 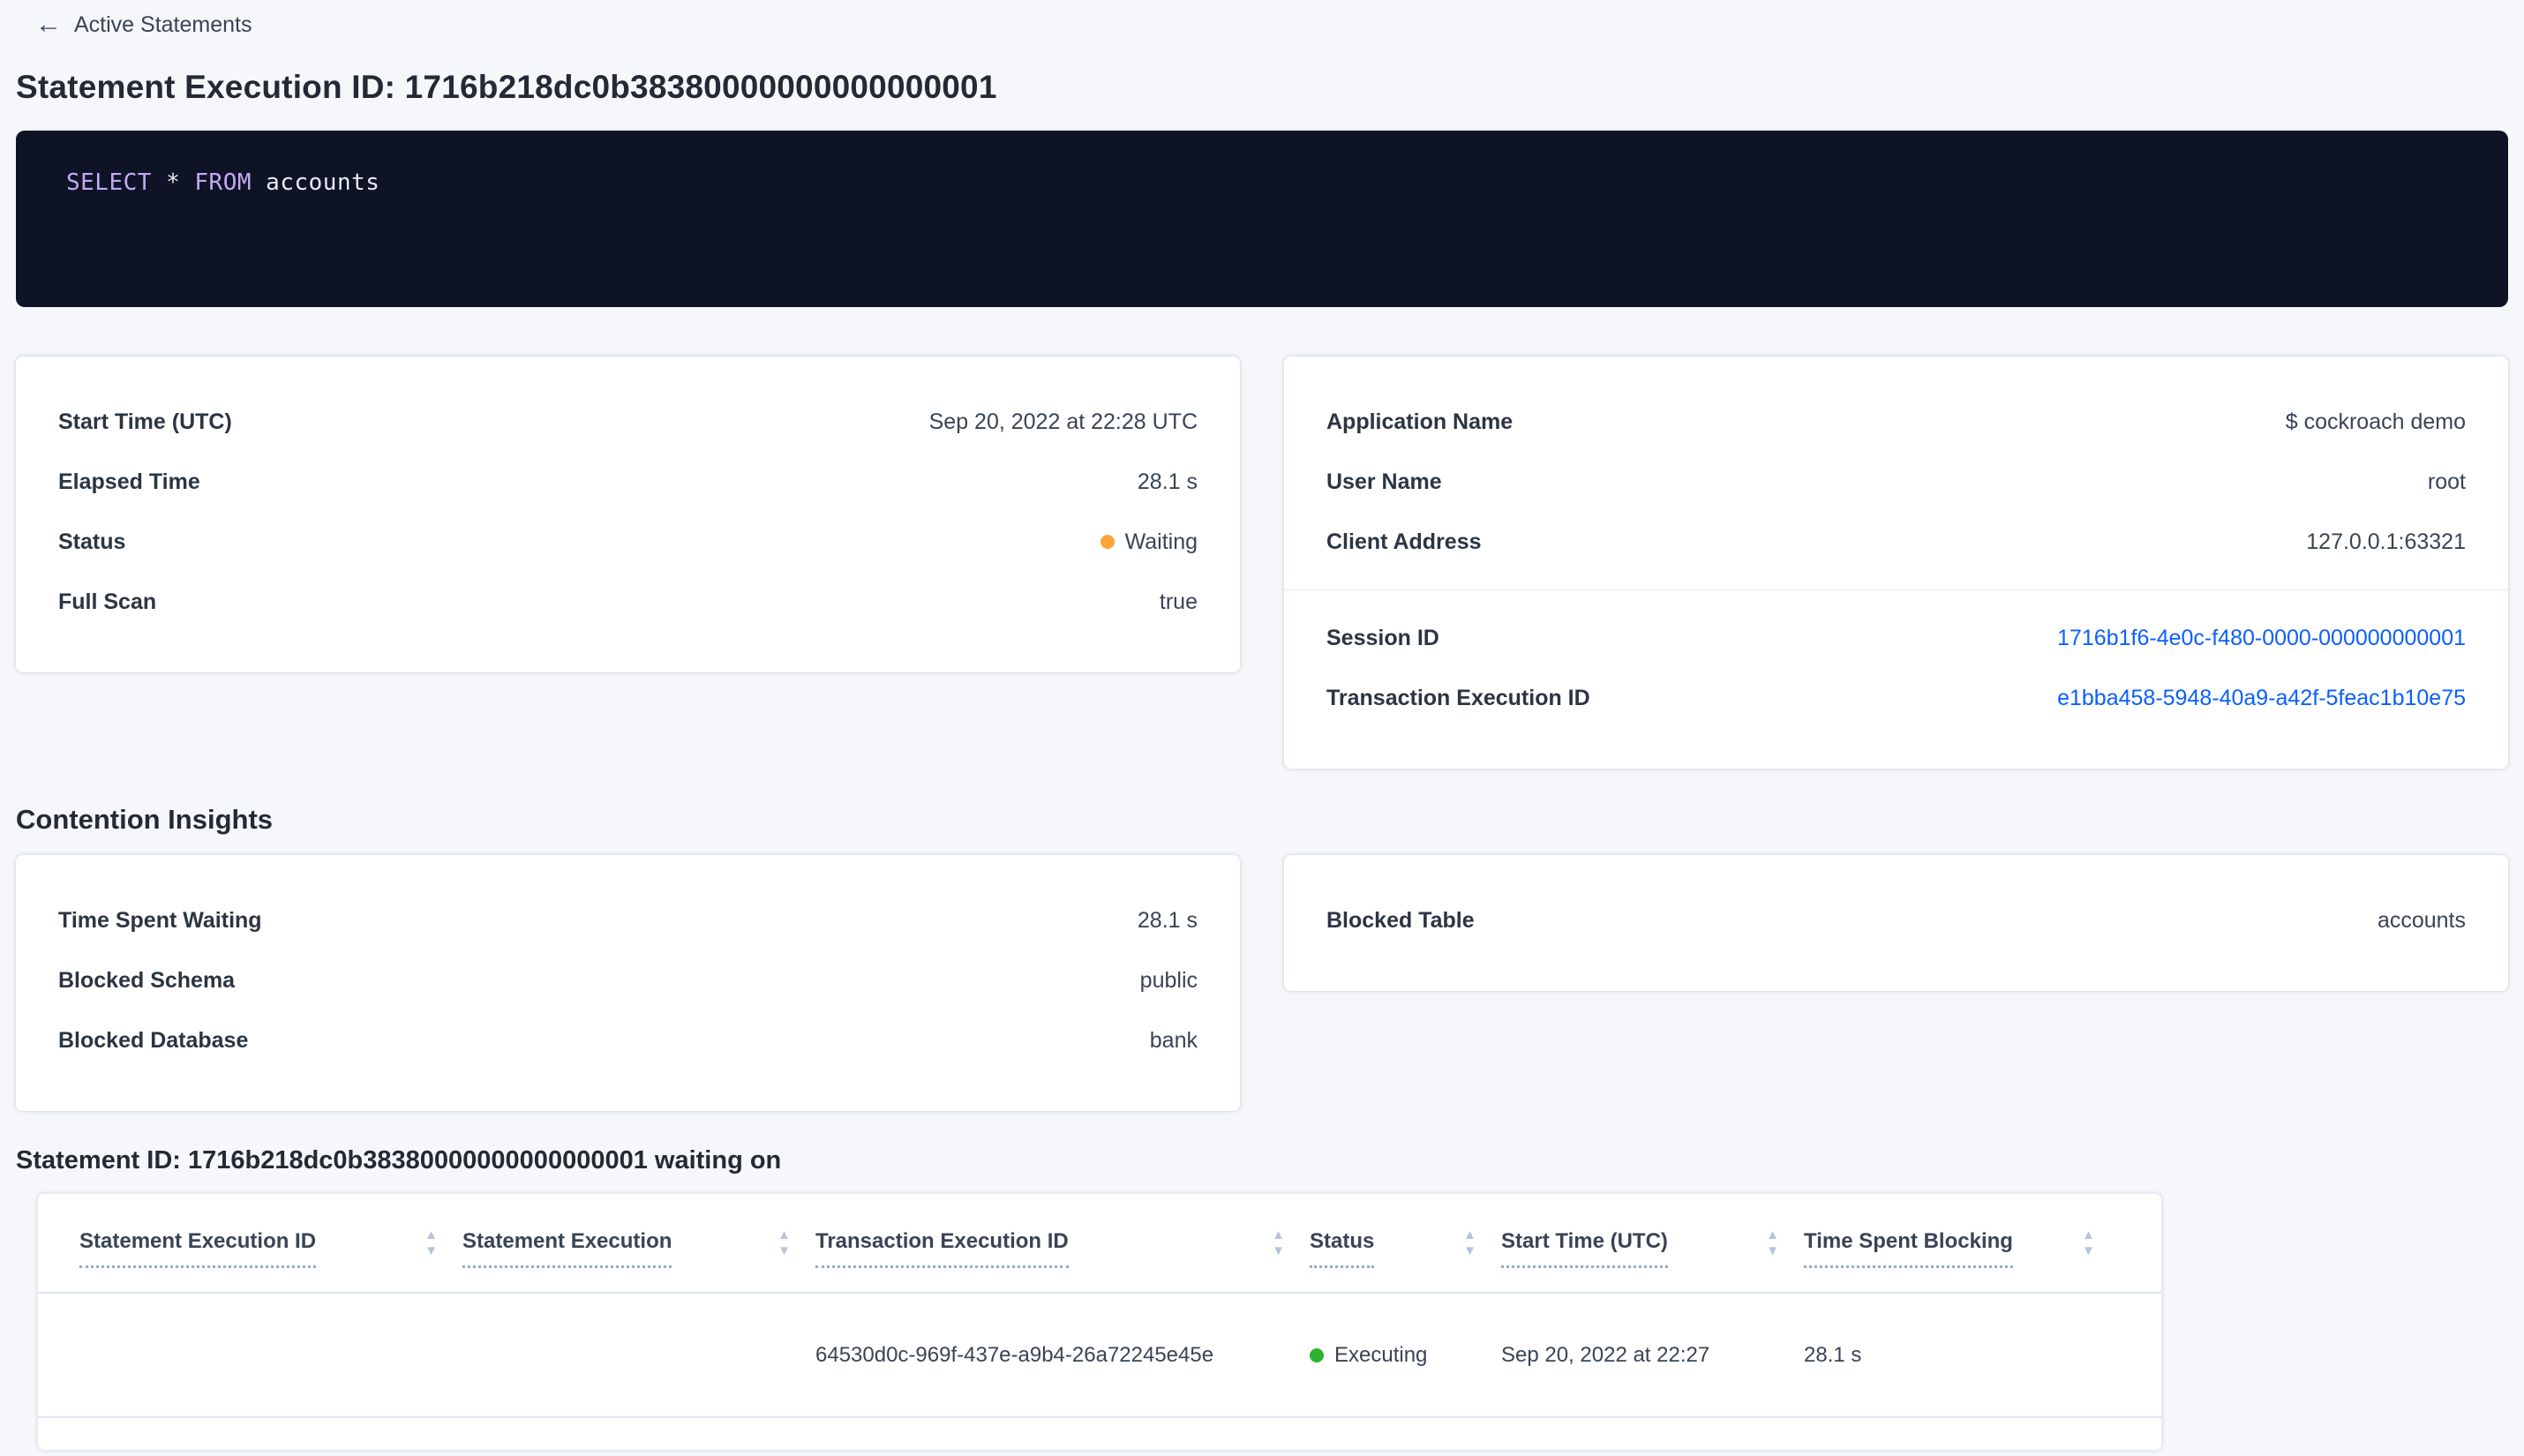 What do you see at coordinates (1584, 1248) in the screenshot?
I see `column-header-label: Start Time (UTC)` at bounding box center [1584, 1248].